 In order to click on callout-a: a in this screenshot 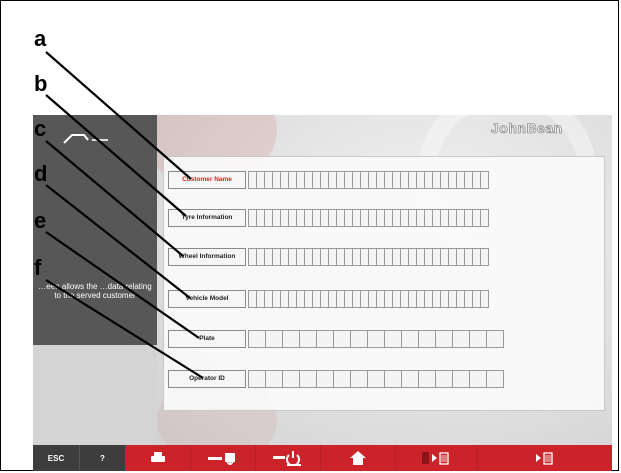, I will do `click(40, 38)`.